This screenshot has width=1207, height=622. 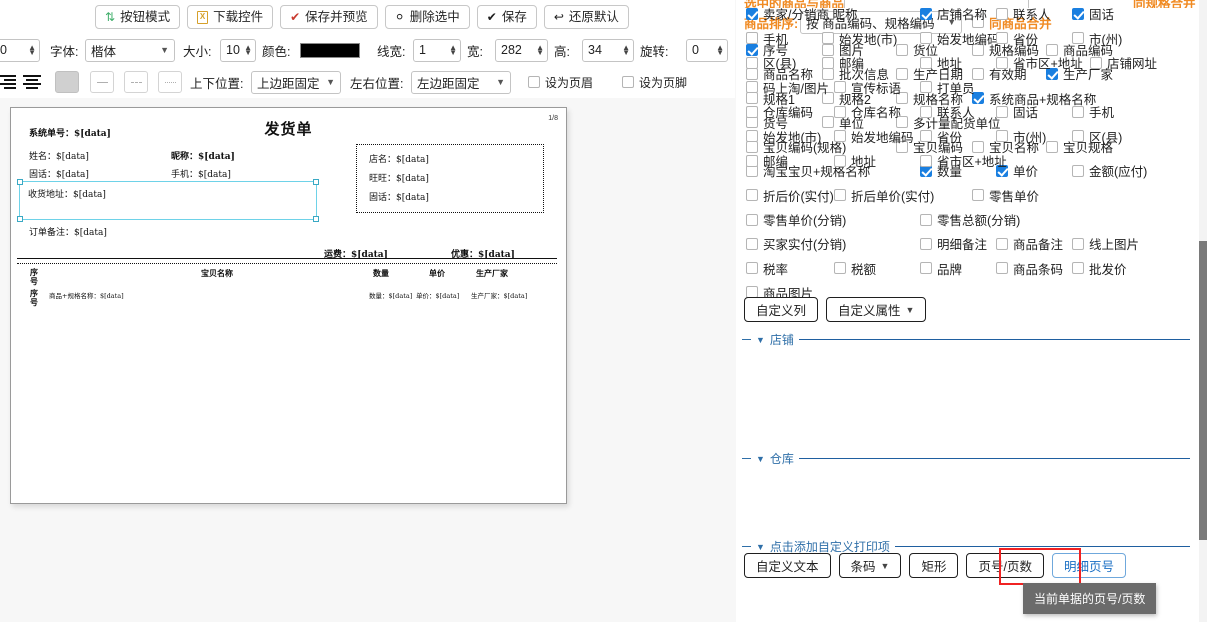 I want to click on field-name: 姓名：$[data], so click(x=59, y=155).